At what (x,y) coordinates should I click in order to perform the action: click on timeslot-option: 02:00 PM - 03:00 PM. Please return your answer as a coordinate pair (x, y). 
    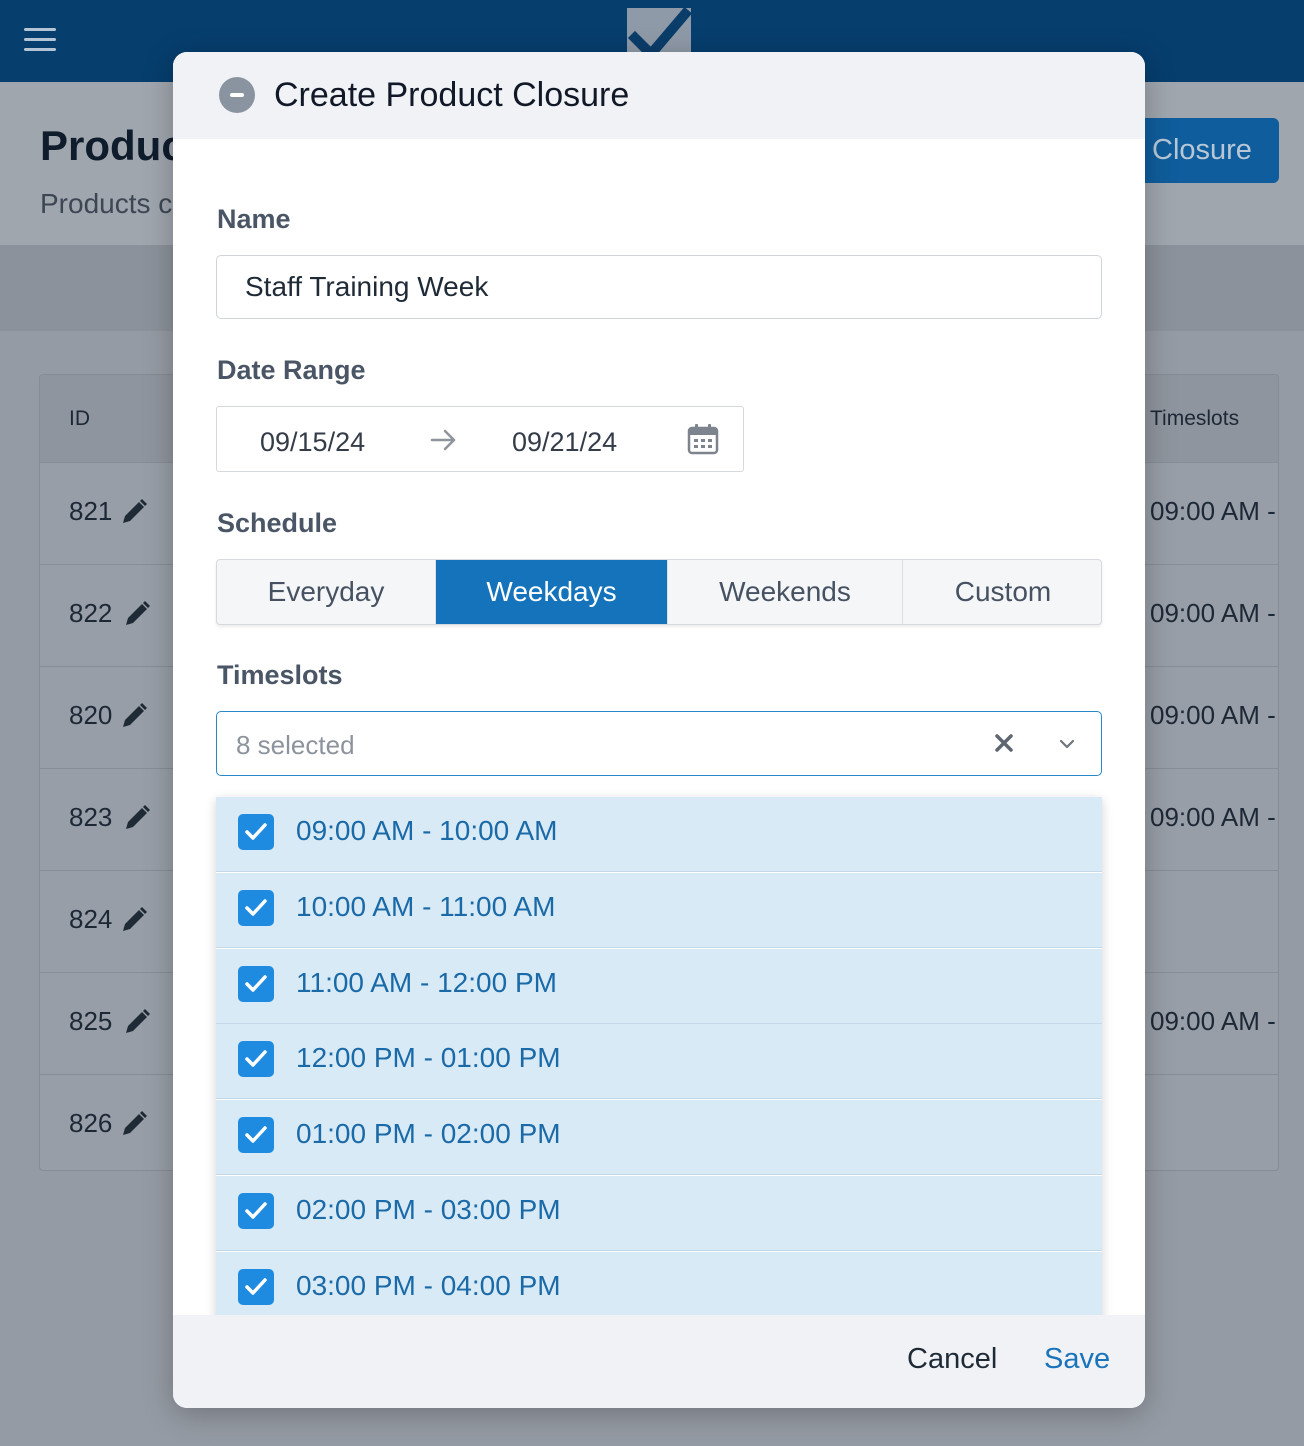
    Looking at the image, I should click on (659, 1213).